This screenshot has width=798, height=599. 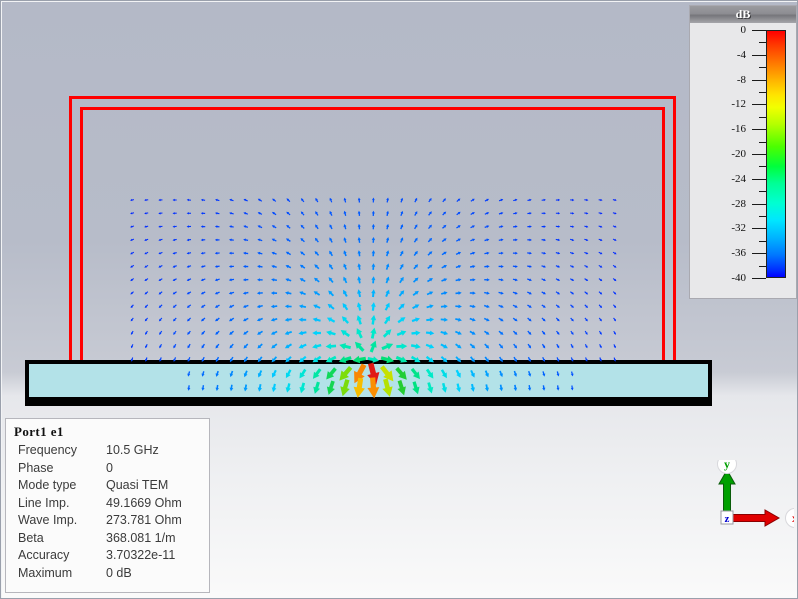 I want to click on legend-label: -40, so click(x=738, y=278).